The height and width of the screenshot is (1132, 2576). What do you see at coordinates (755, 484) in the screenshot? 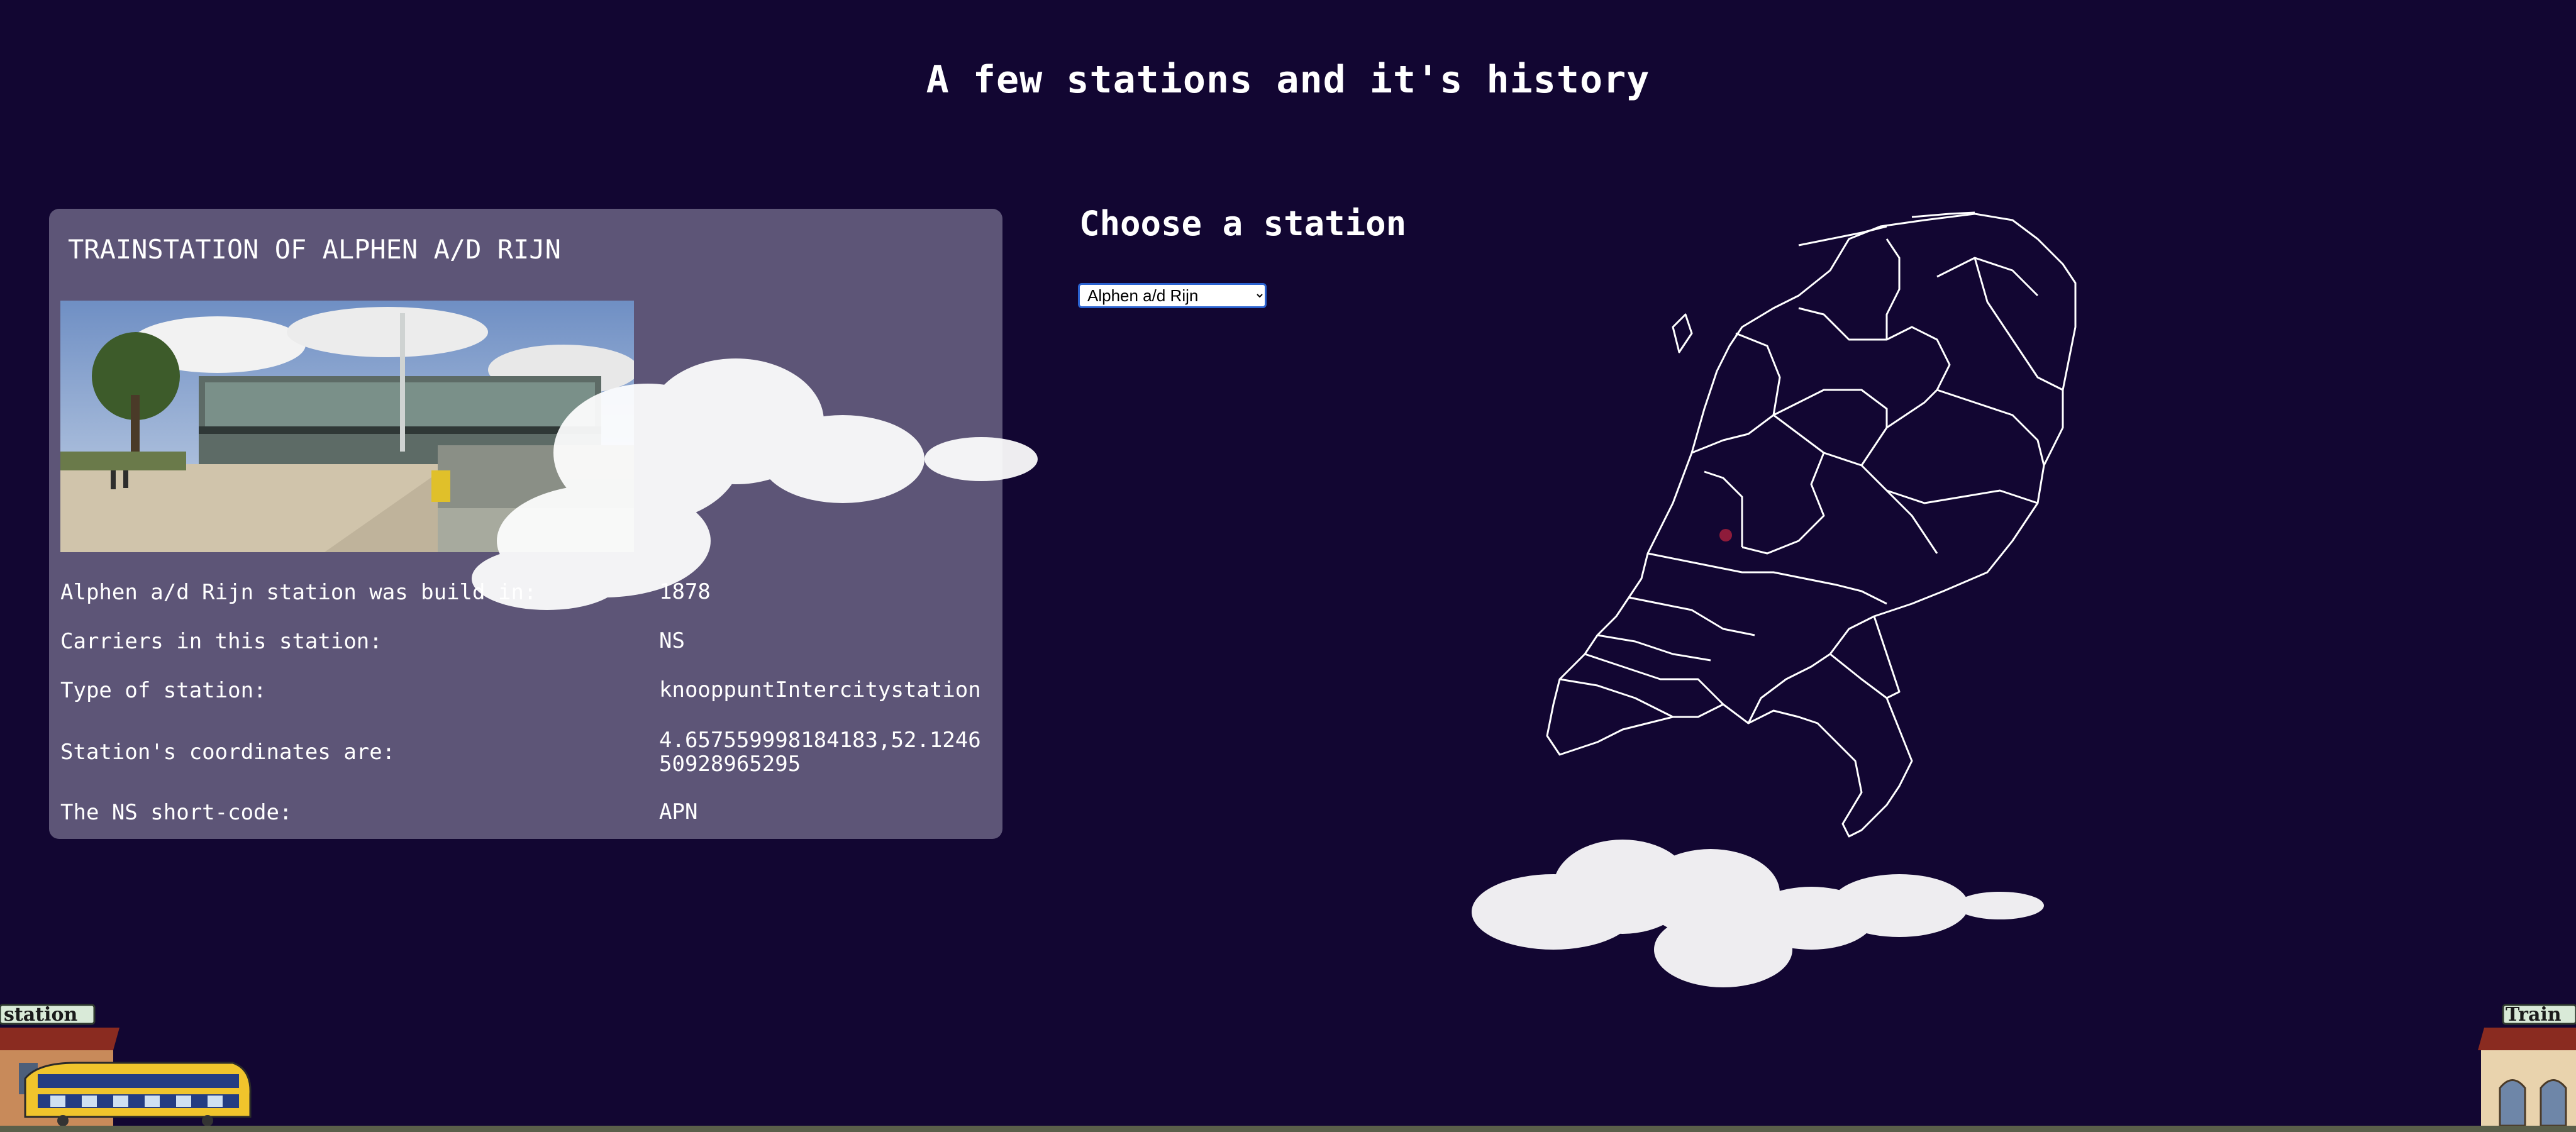
I see `cloud-decoration-top` at bounding box center [755, 484].